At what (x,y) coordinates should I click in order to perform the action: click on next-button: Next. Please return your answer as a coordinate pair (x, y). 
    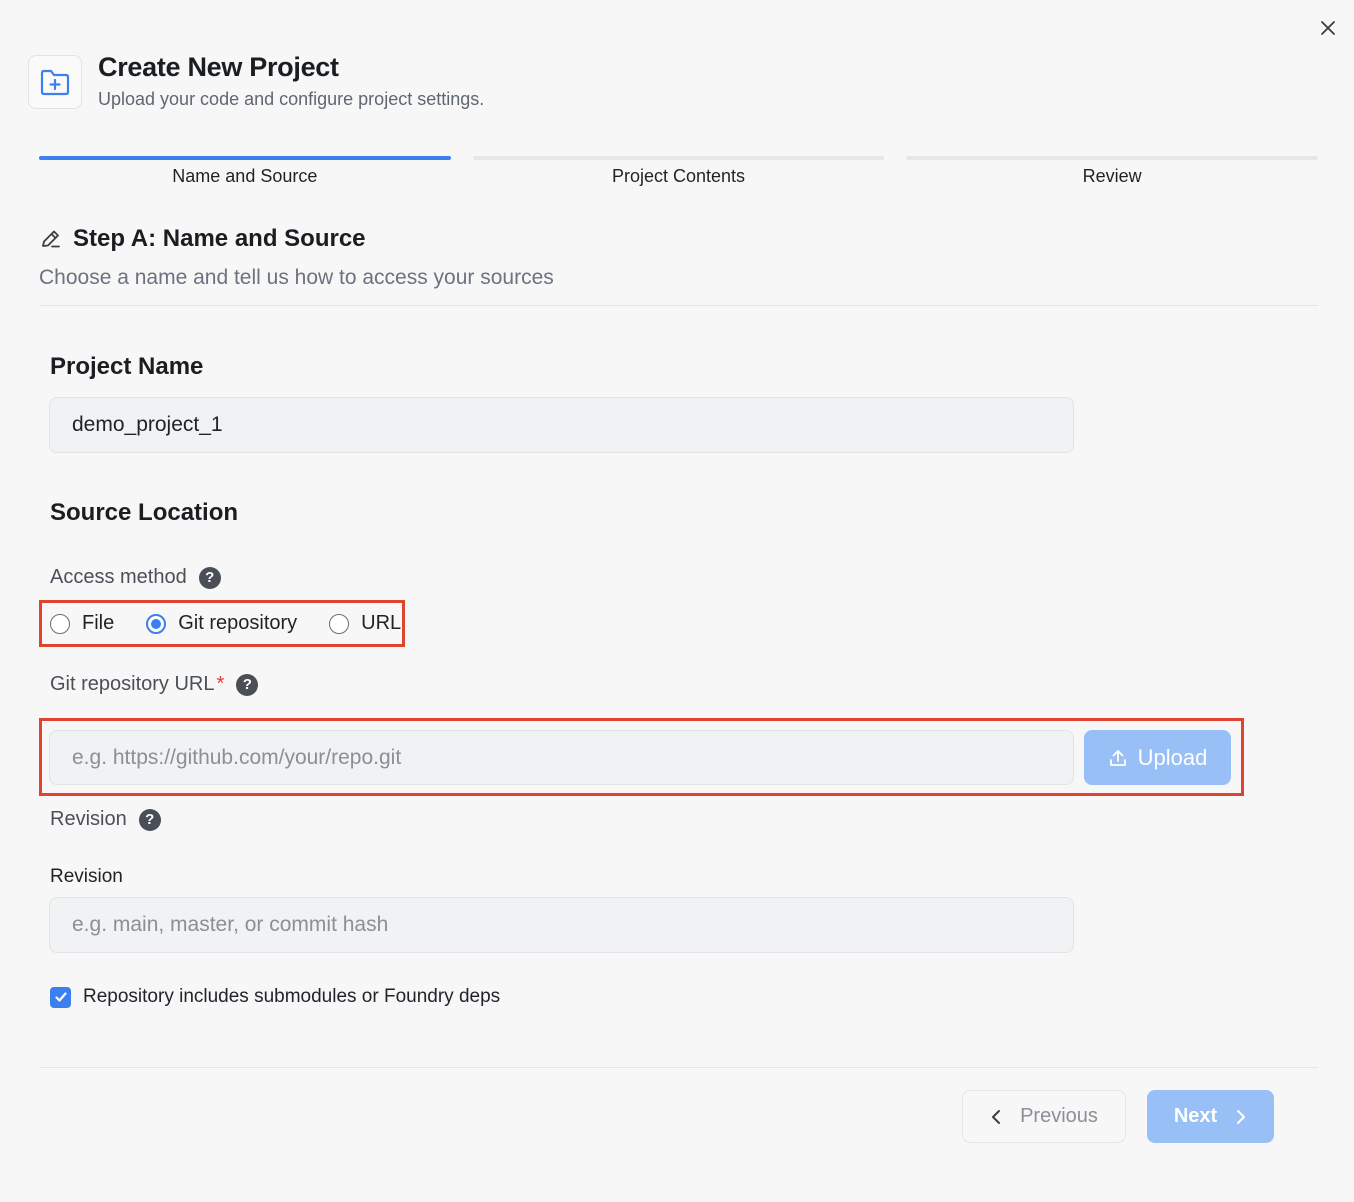
    Looking at the image, I should click on (1210, 1116).